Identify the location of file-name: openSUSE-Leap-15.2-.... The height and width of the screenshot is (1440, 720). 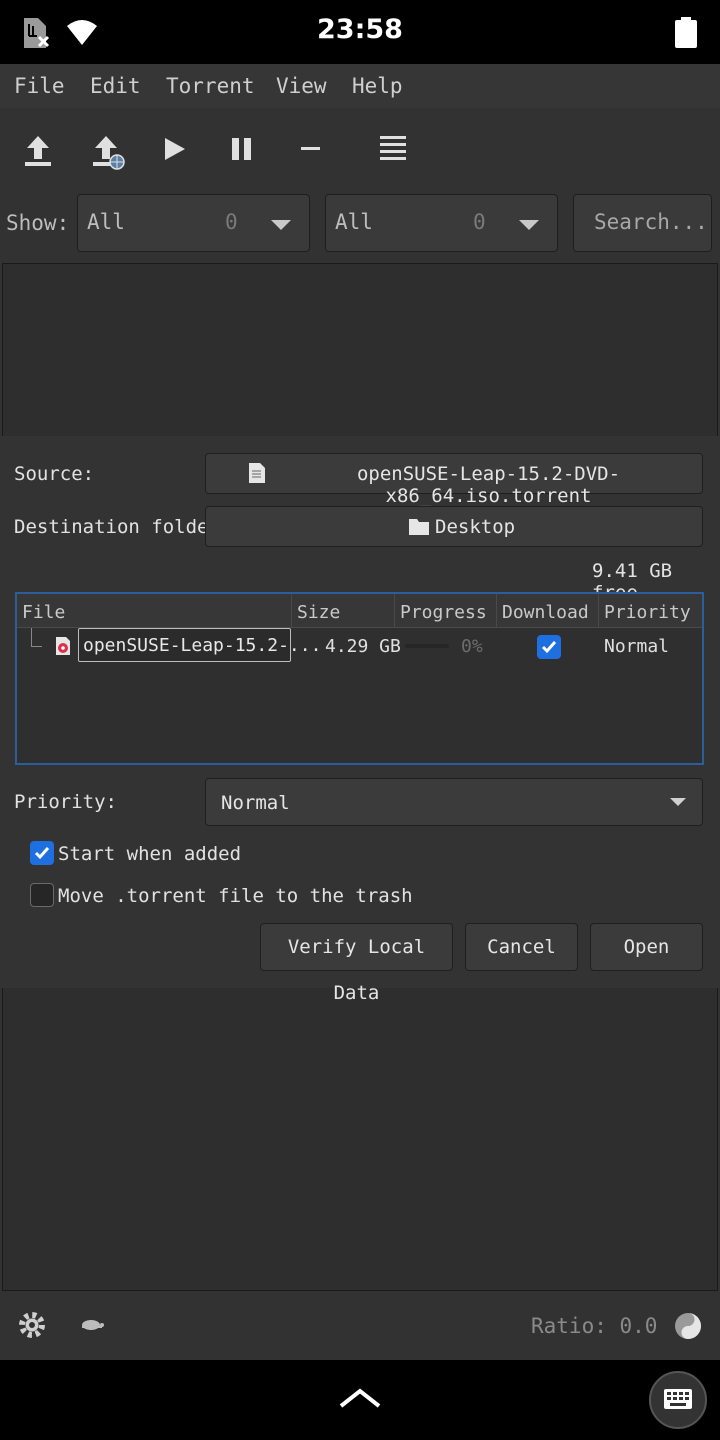
(202, 645).